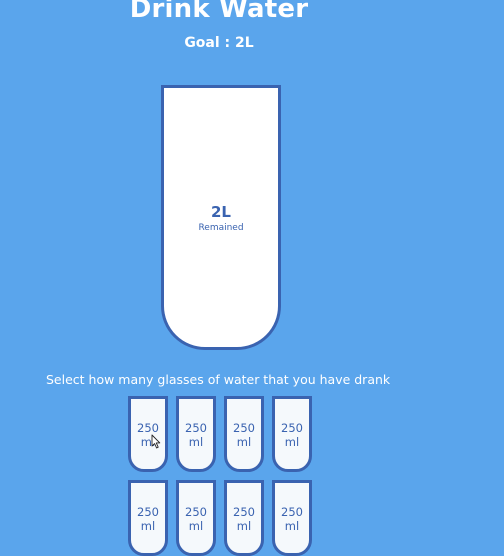 The width and height of the screenshot is (504, 556). What do you see at coordinates (219, 43) in the screenshot?
I see `goal-text: Goal : 2L` at bounding box center [219, 43].